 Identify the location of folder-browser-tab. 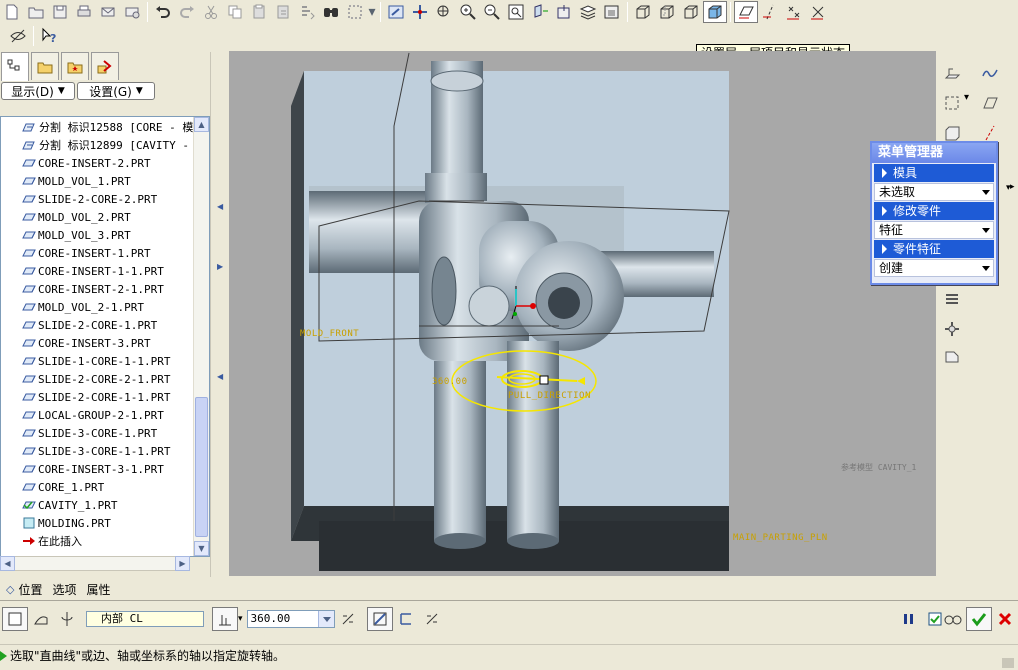
(45, 66).